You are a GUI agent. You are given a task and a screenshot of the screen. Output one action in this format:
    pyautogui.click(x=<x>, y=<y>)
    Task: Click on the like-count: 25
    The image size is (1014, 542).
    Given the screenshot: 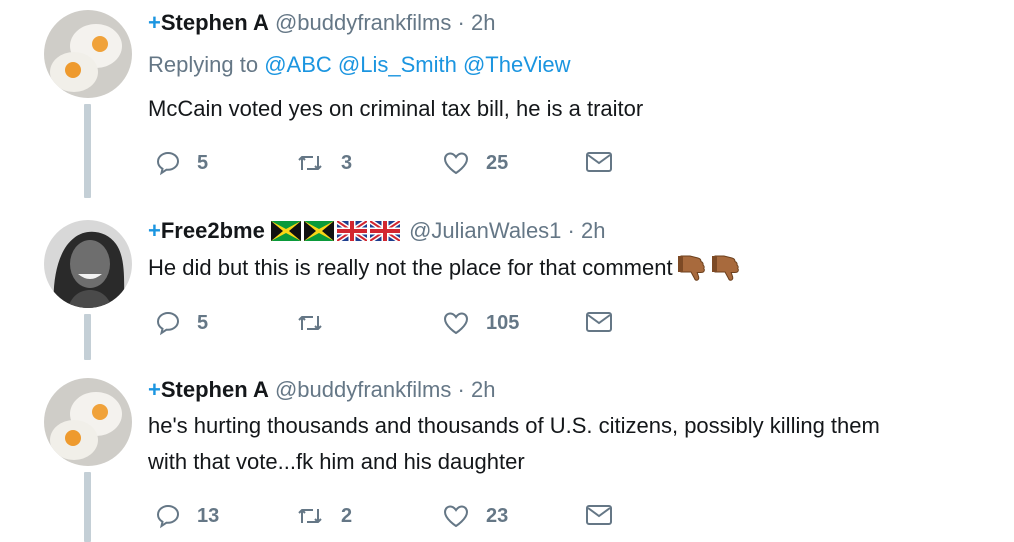 What is the action you would take?
    pyautogui.click(x=497, y=162)
    